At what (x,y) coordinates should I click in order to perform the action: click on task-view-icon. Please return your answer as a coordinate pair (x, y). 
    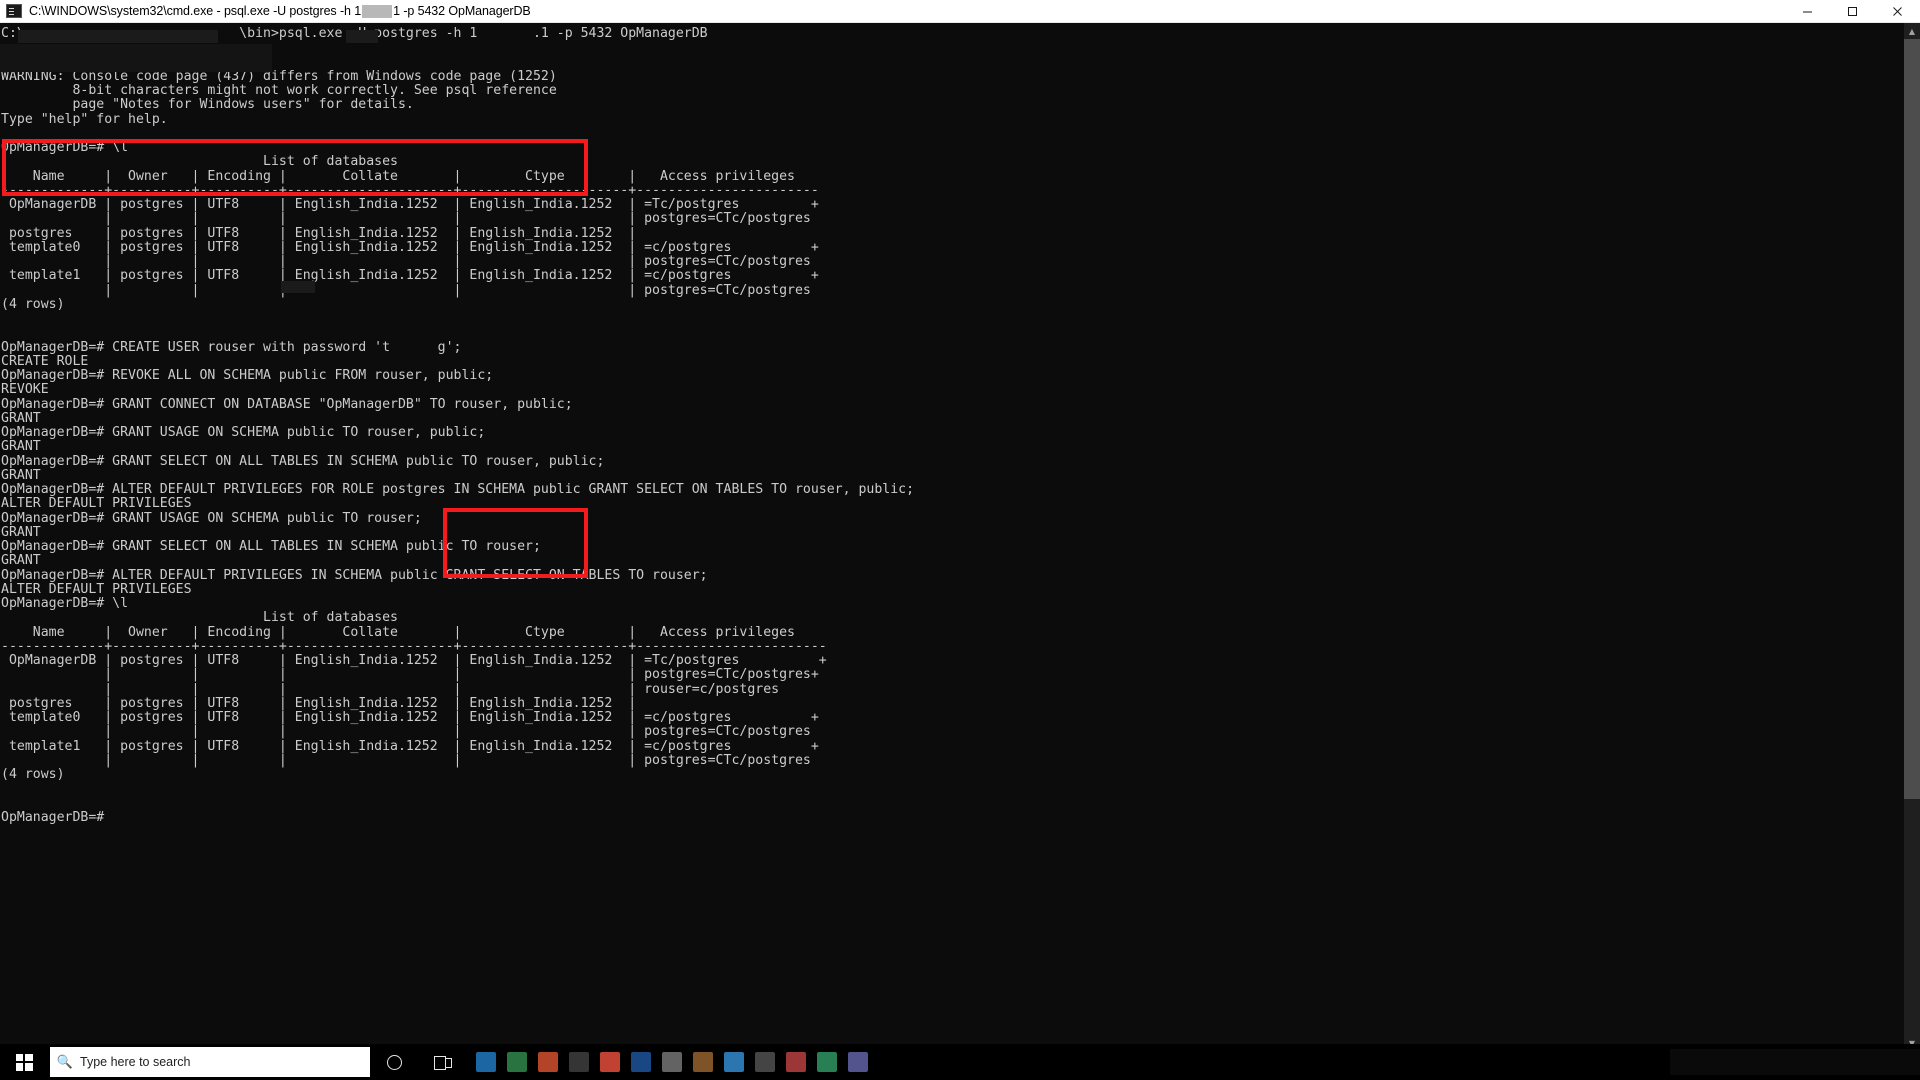
    Looking at the image, I should click on (442, 1062).